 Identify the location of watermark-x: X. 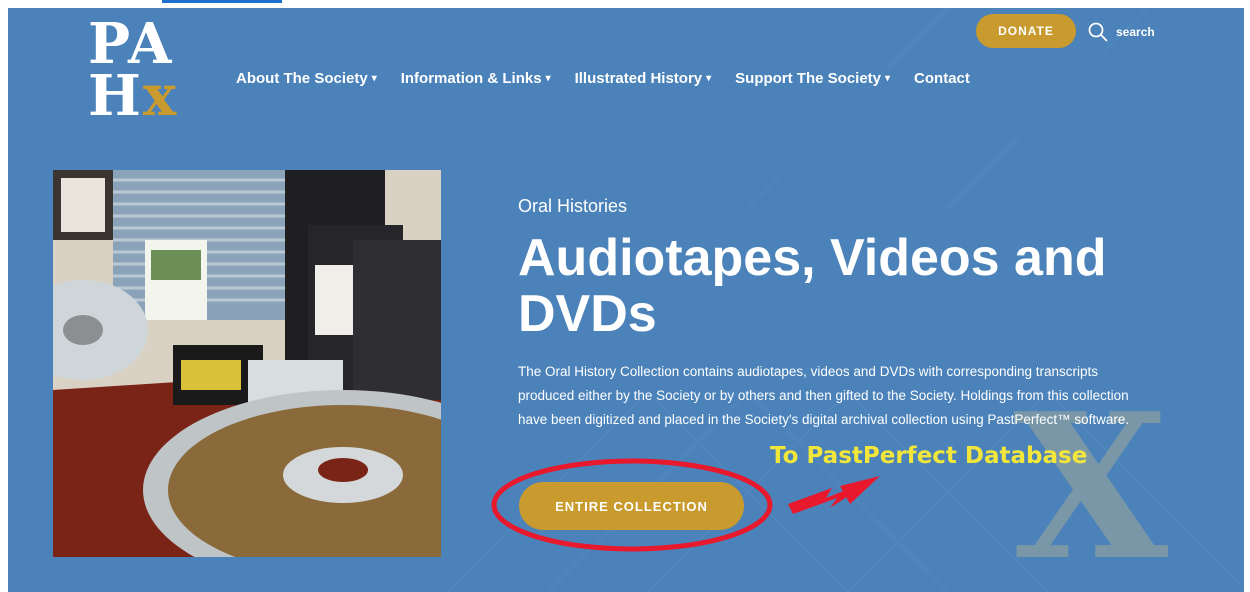
(1091, 481).